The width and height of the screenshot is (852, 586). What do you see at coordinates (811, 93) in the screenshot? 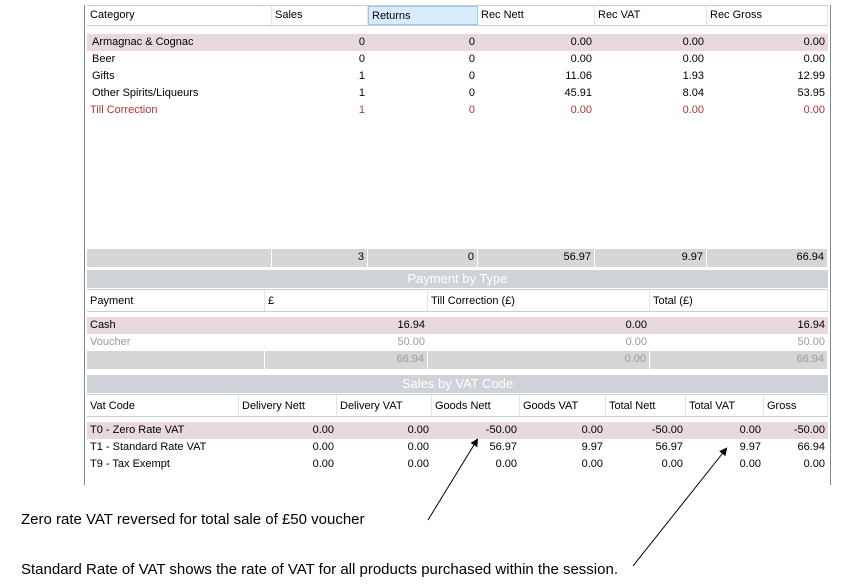
I see `rec-gross-value: 53.95` at bounding box center [811, 93].